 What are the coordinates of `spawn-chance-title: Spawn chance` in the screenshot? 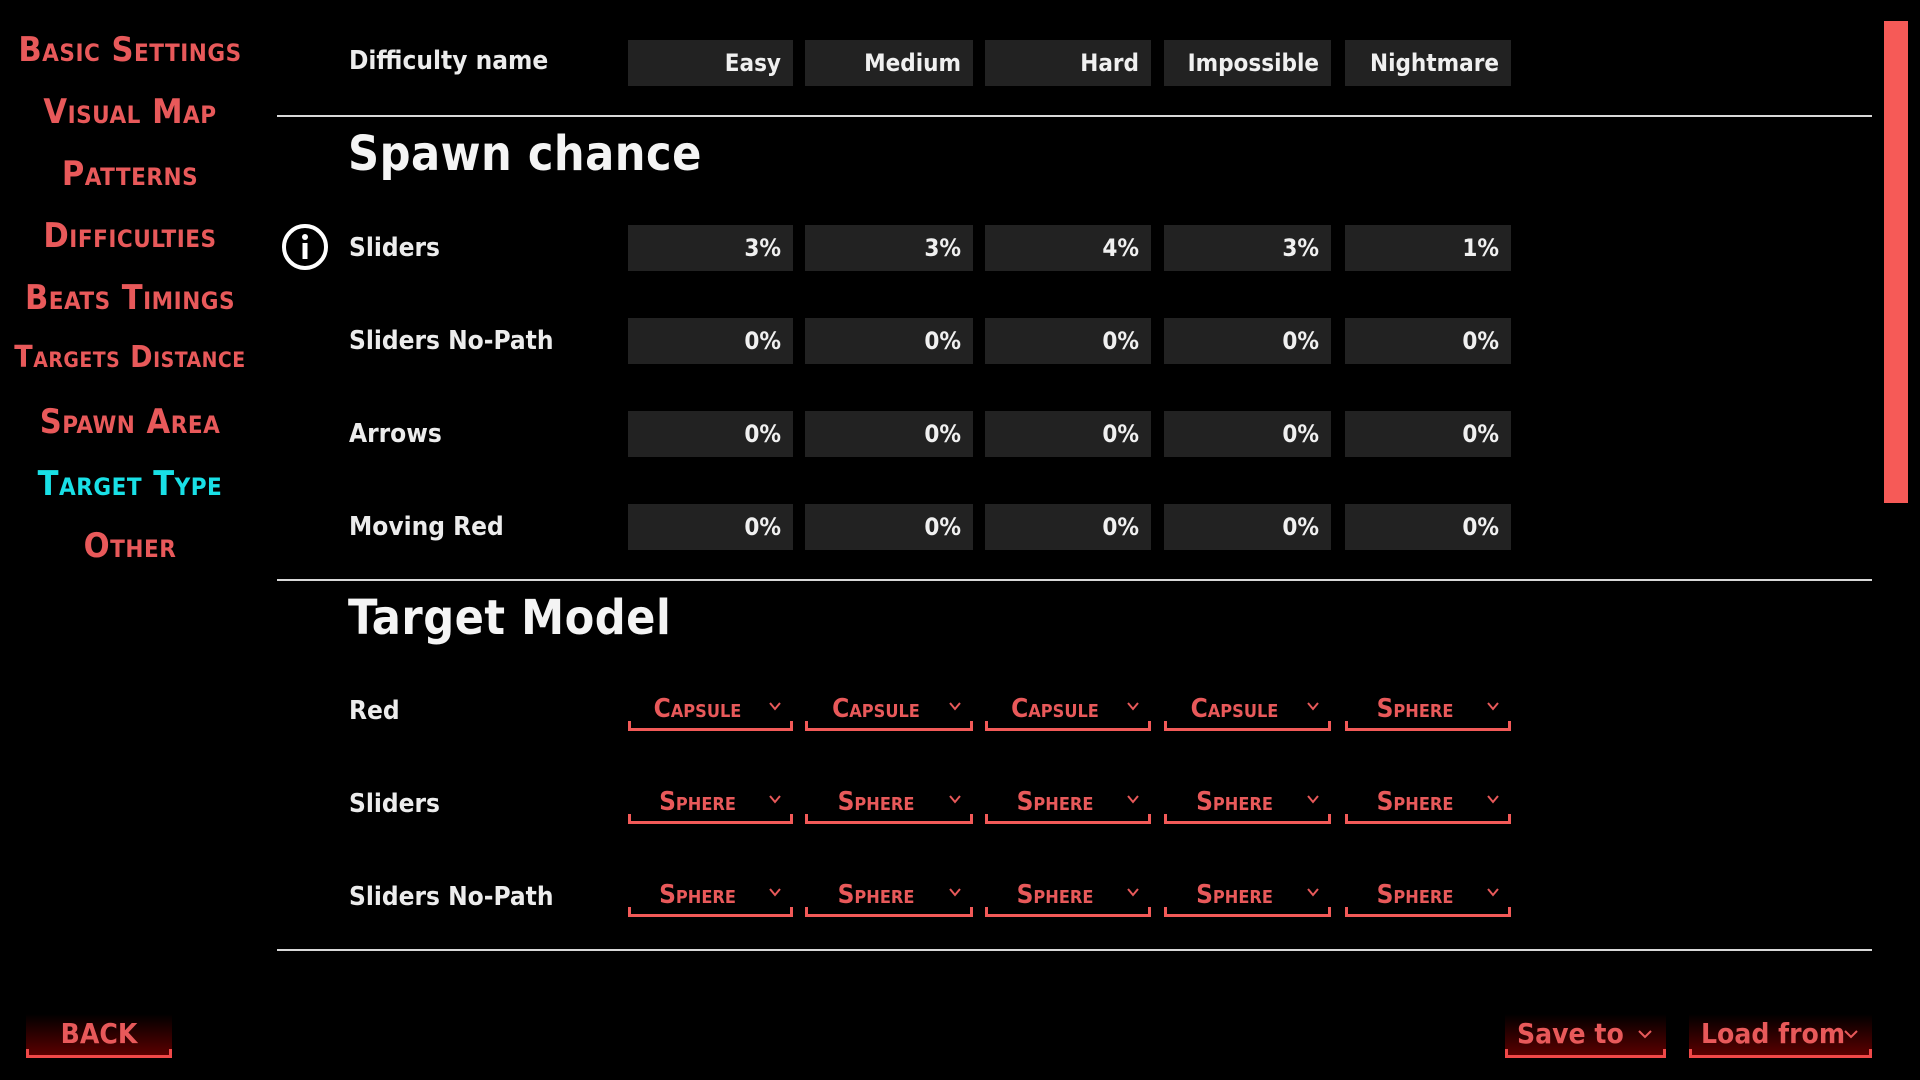 It's located at (525, 154).